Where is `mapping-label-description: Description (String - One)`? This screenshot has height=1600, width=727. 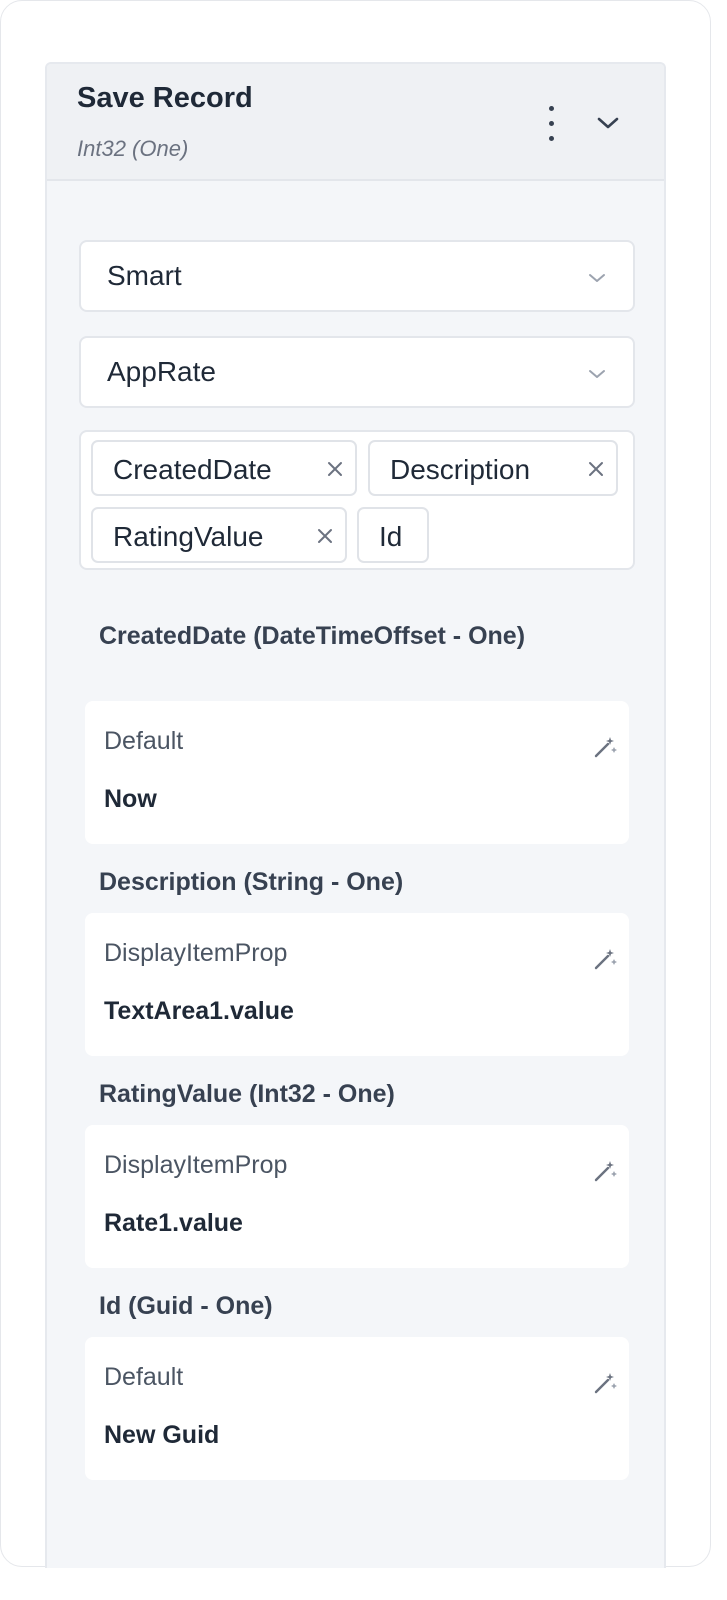
mapping-label-description: Description (String - One) is located at coordinates (251, 882).